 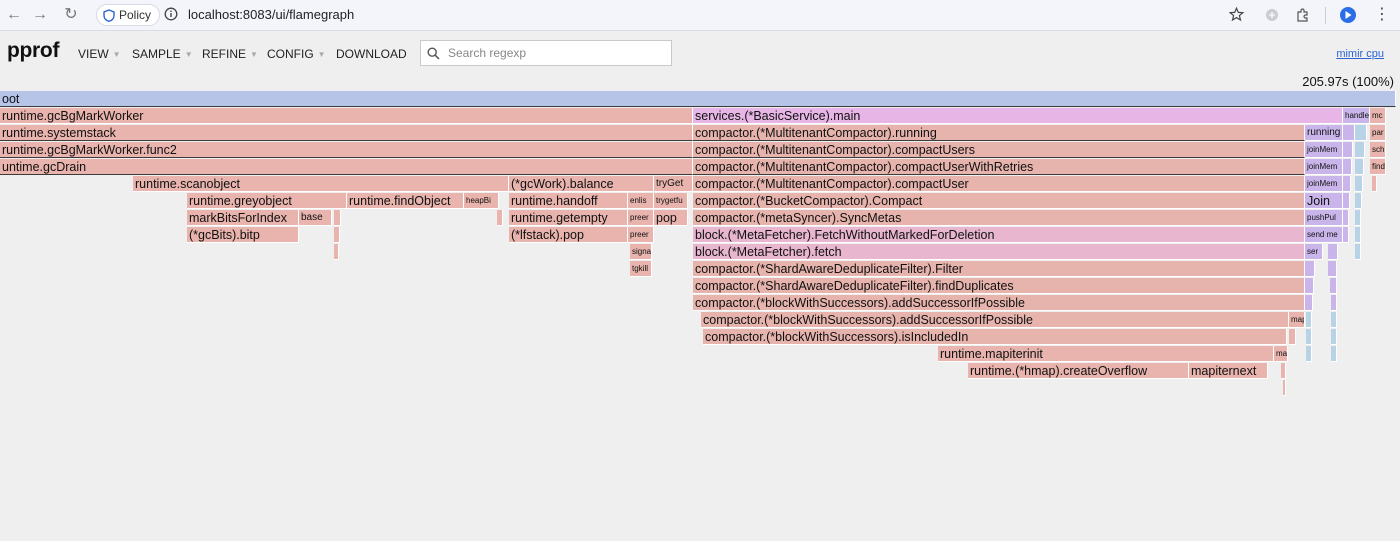 What do you see at coordinates (568, 235) in the screenshot?
I see `flame-frame: (*lfstack).pop` at bounding box center [568, 235].